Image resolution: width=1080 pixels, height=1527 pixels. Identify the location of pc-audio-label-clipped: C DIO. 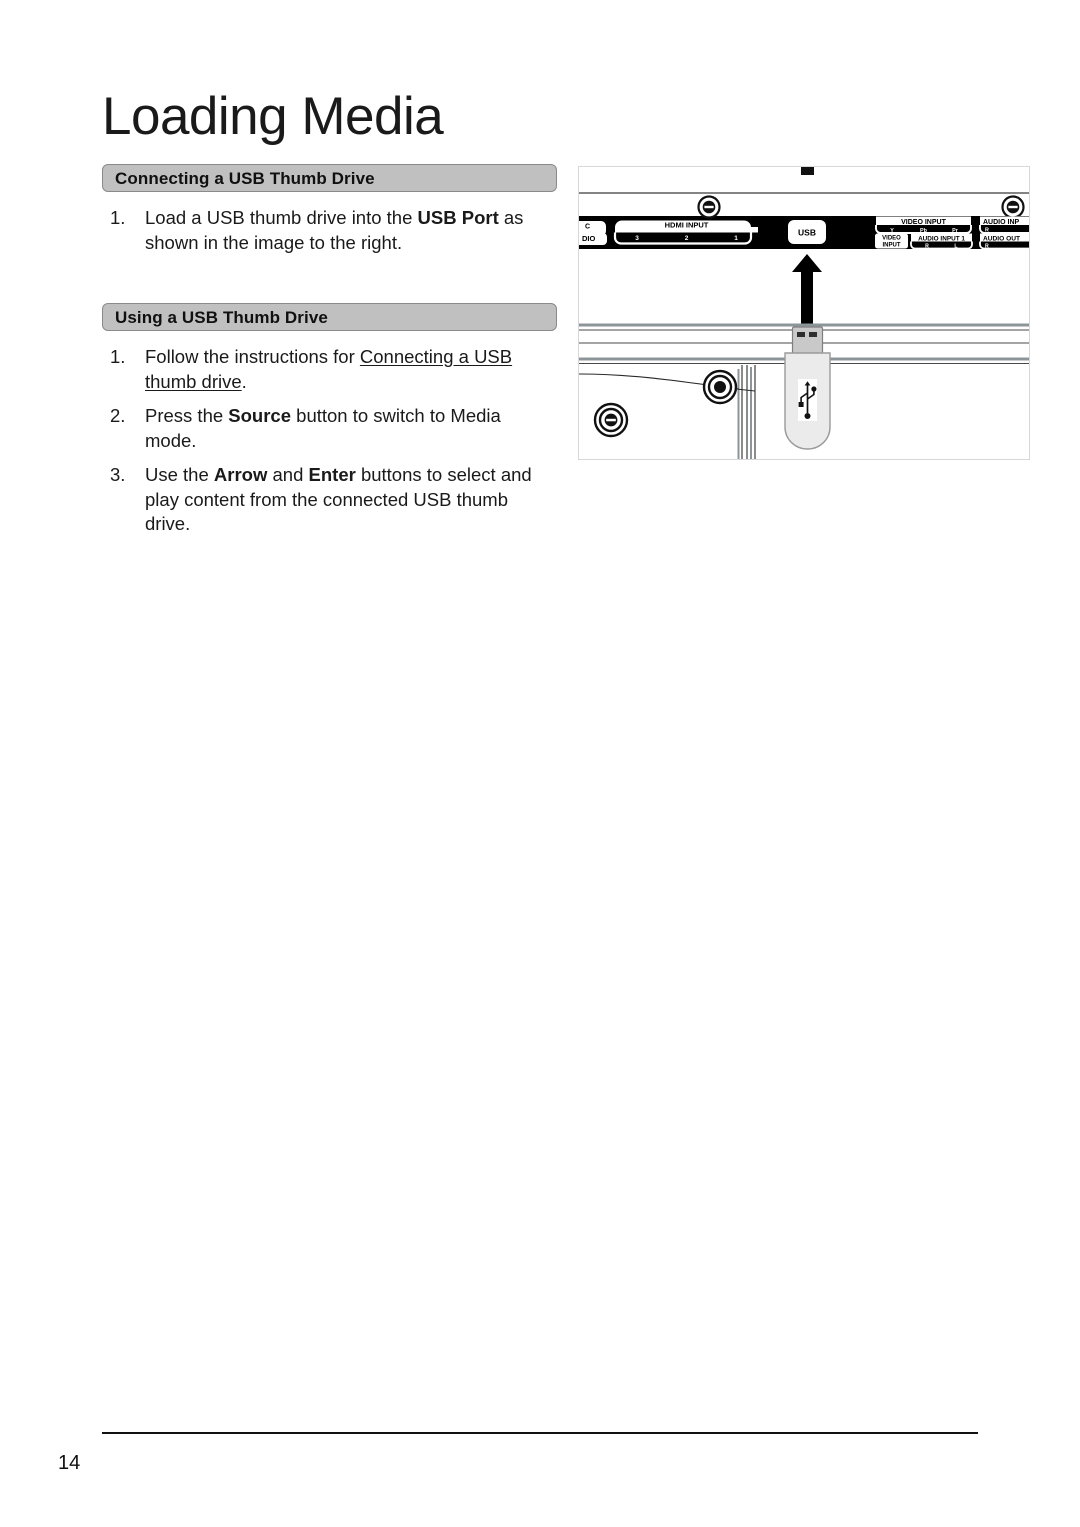
(593, 233).